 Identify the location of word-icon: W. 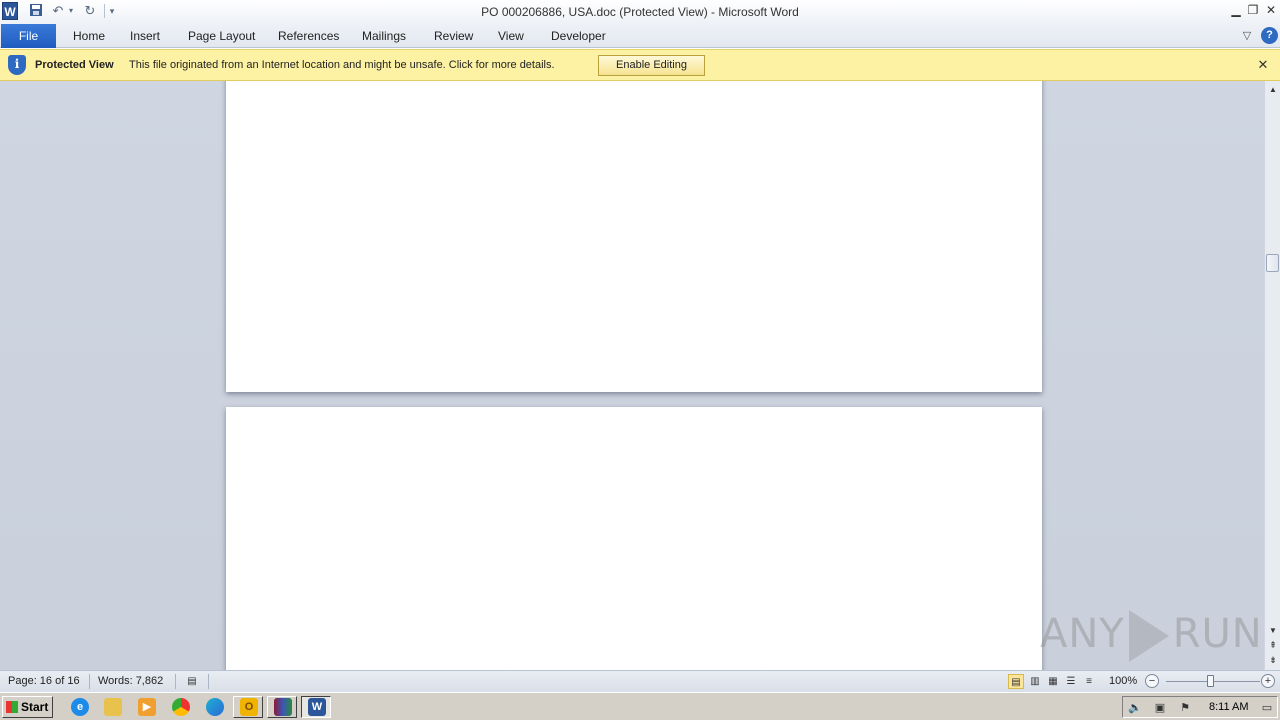
(317, 707).